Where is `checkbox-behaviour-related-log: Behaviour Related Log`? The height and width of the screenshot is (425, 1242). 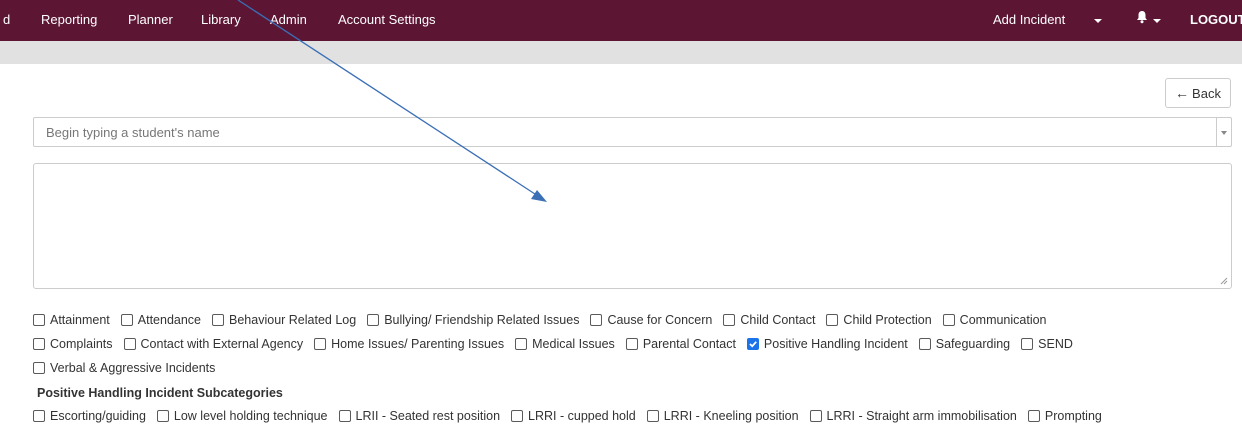 checkbox-behaviour-related-log: Behaviour Related Log is located at coordinates (284, 320).